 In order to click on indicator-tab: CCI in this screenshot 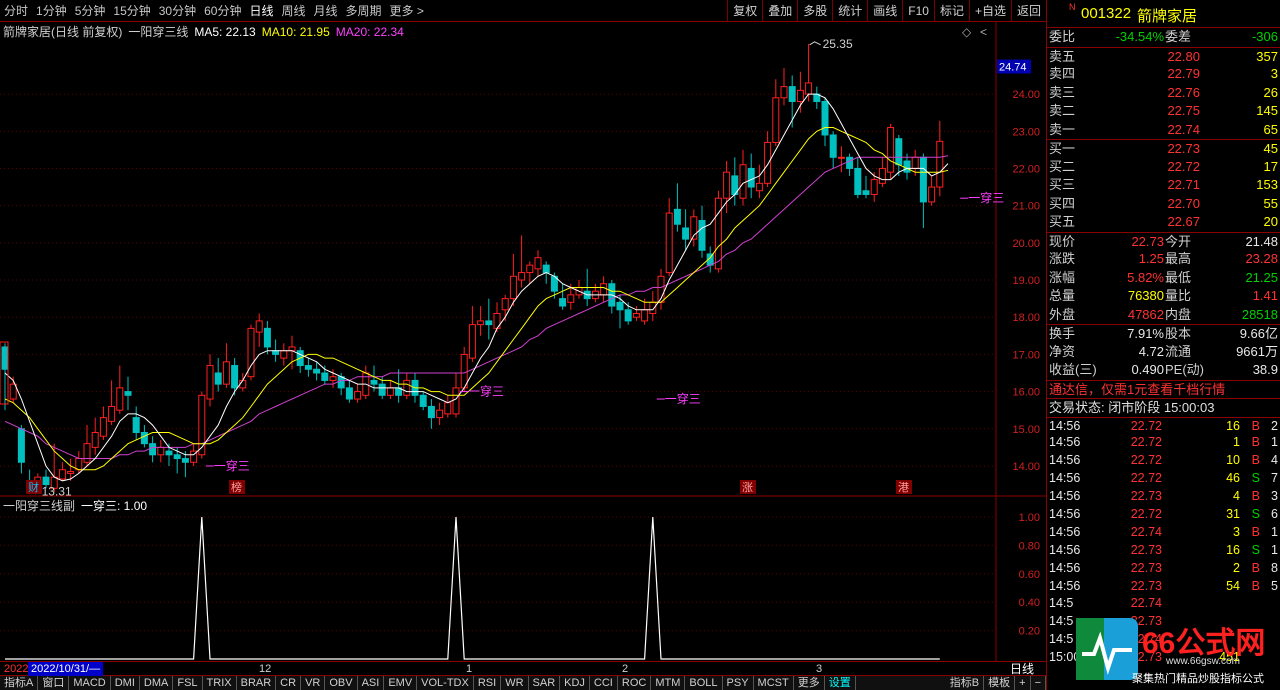, I will do `click(604, 683)`.